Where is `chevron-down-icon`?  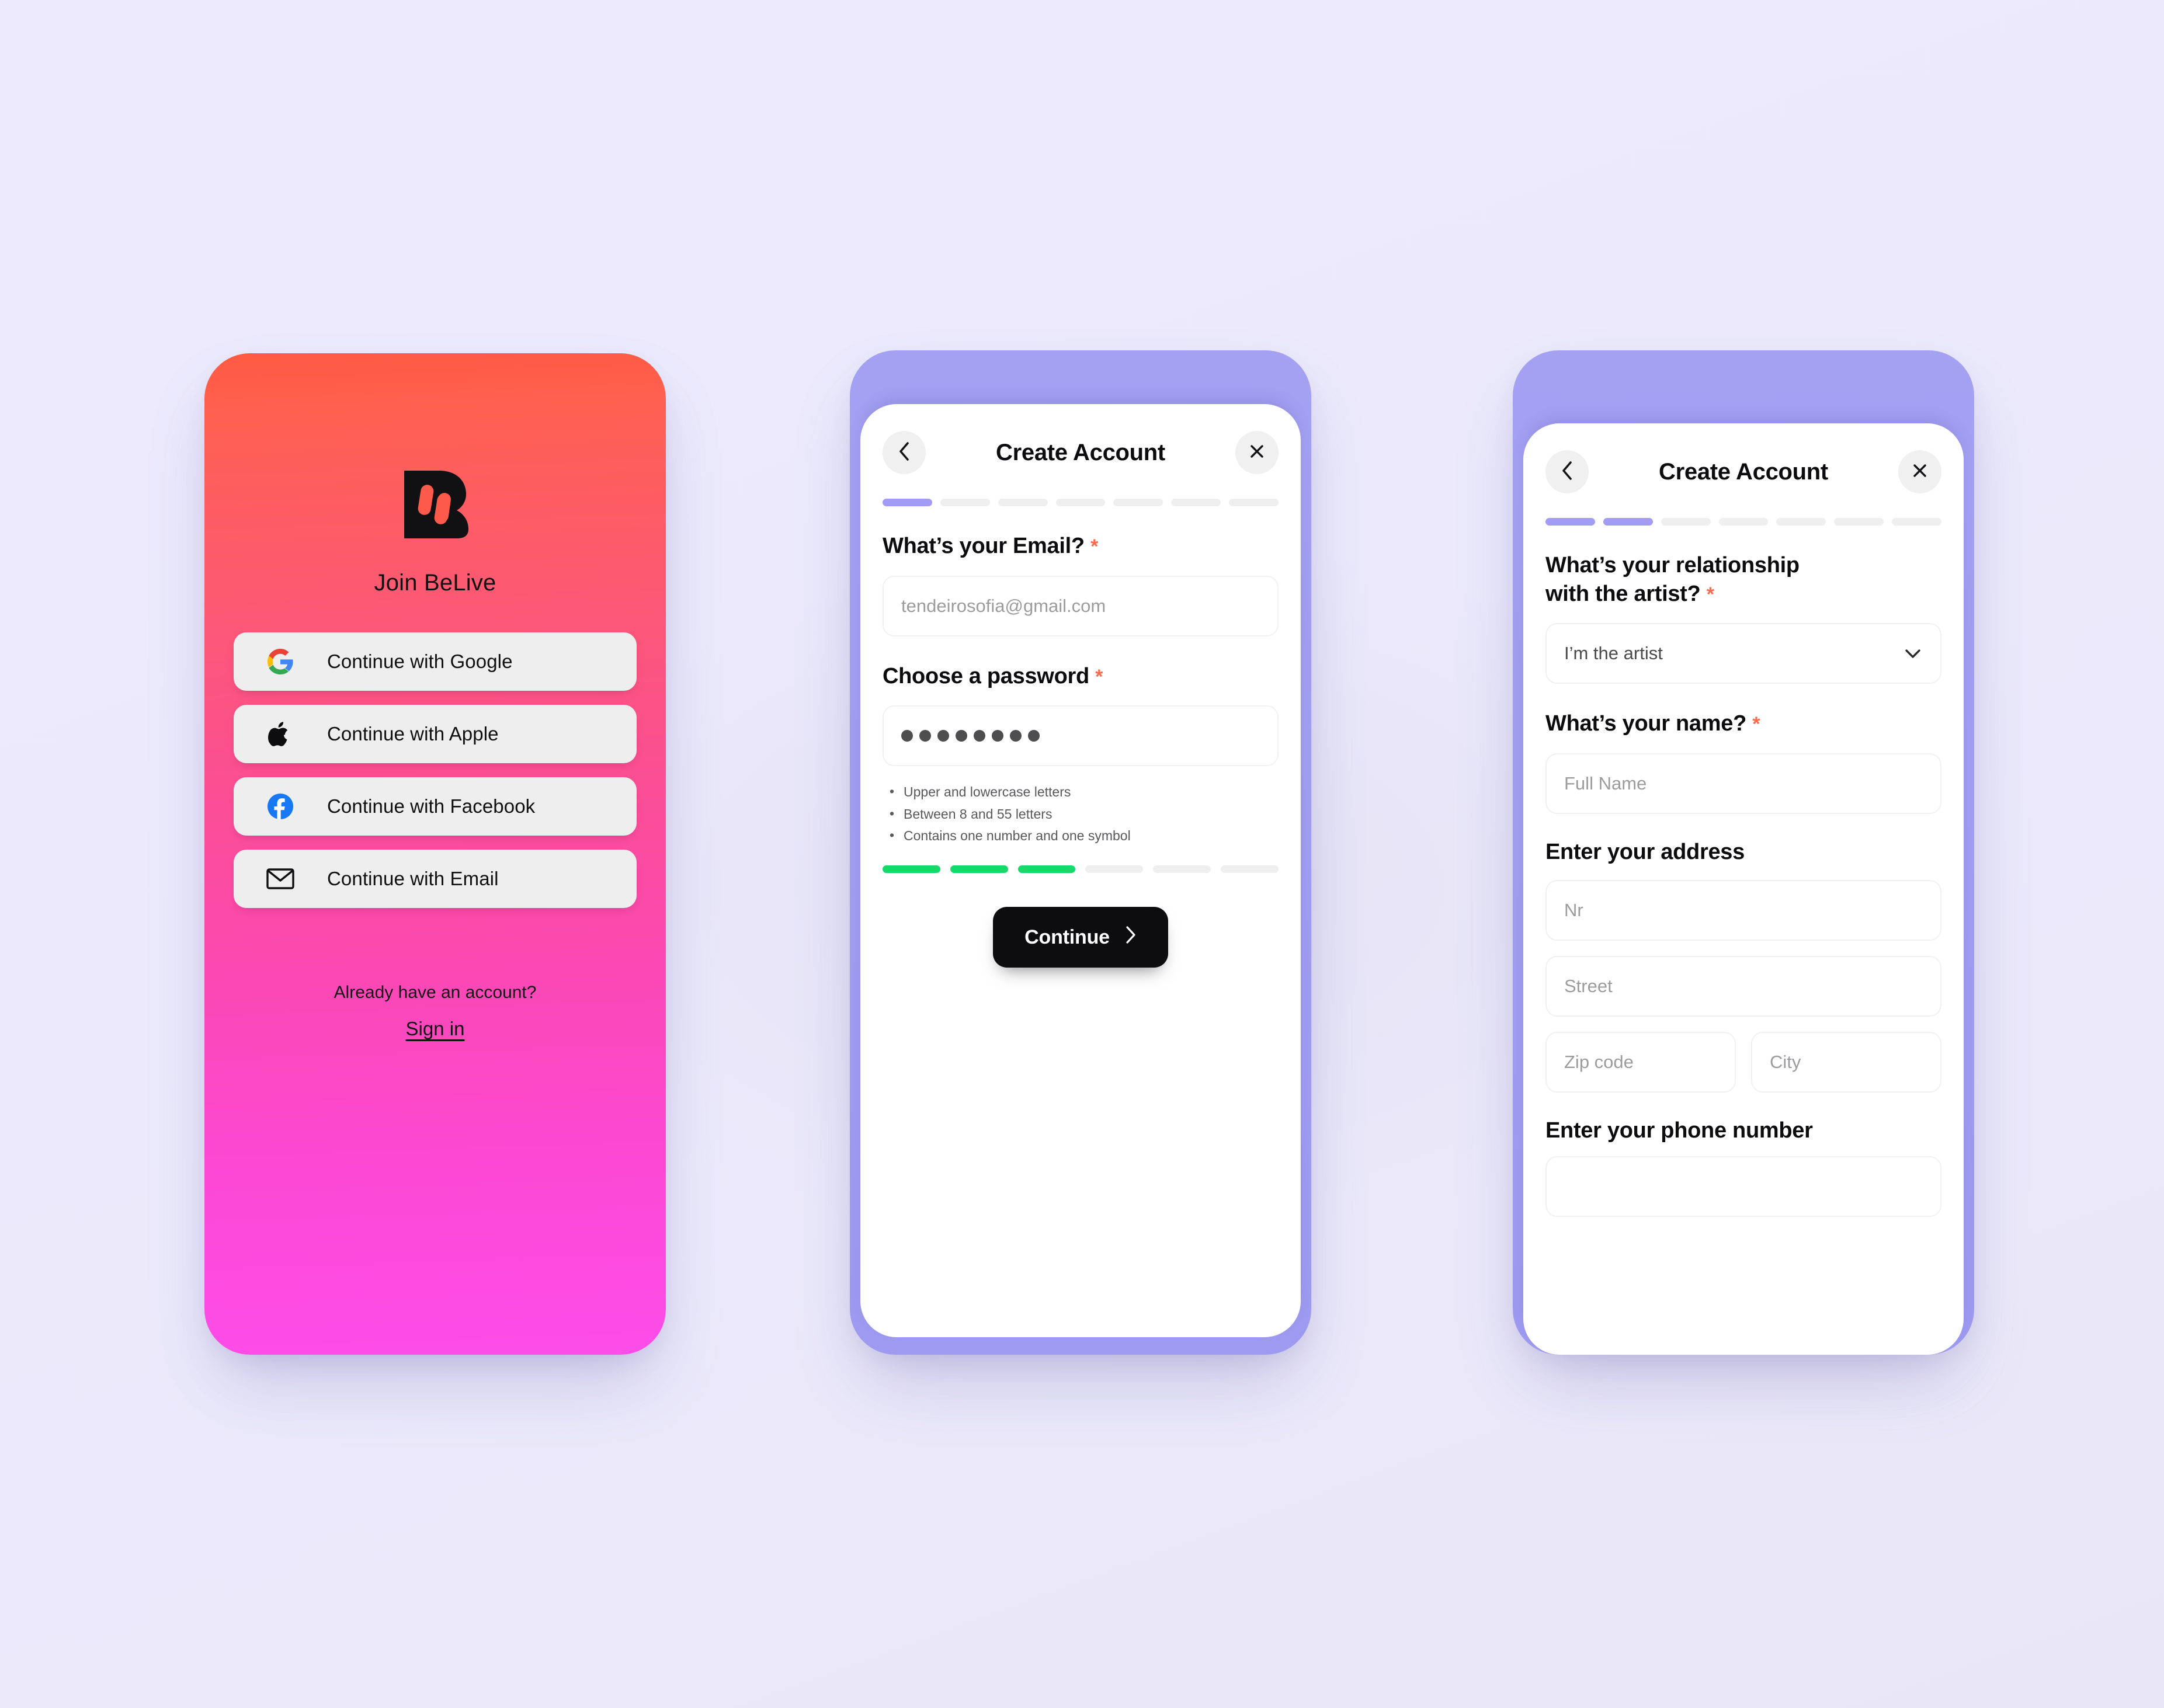
chevron-down-icon is located at coordinates (1913, 653).